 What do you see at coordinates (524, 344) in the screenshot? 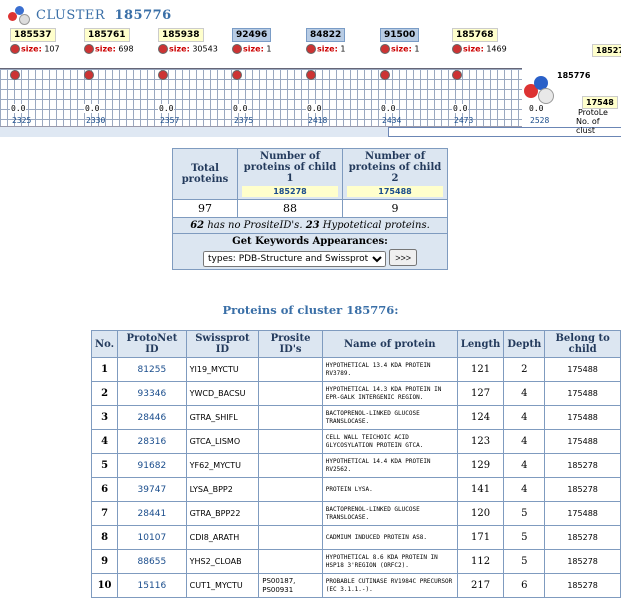
I see `column-header: Depth` at bounding box center [524, 344].